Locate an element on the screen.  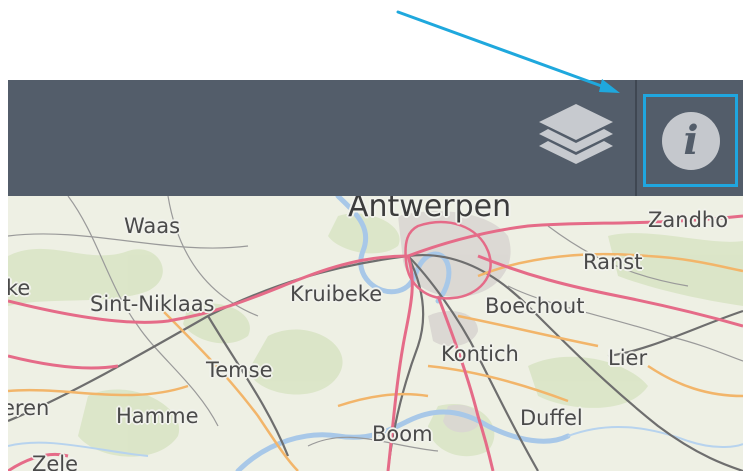
info-icon: i is located at coordinates (691, 141).